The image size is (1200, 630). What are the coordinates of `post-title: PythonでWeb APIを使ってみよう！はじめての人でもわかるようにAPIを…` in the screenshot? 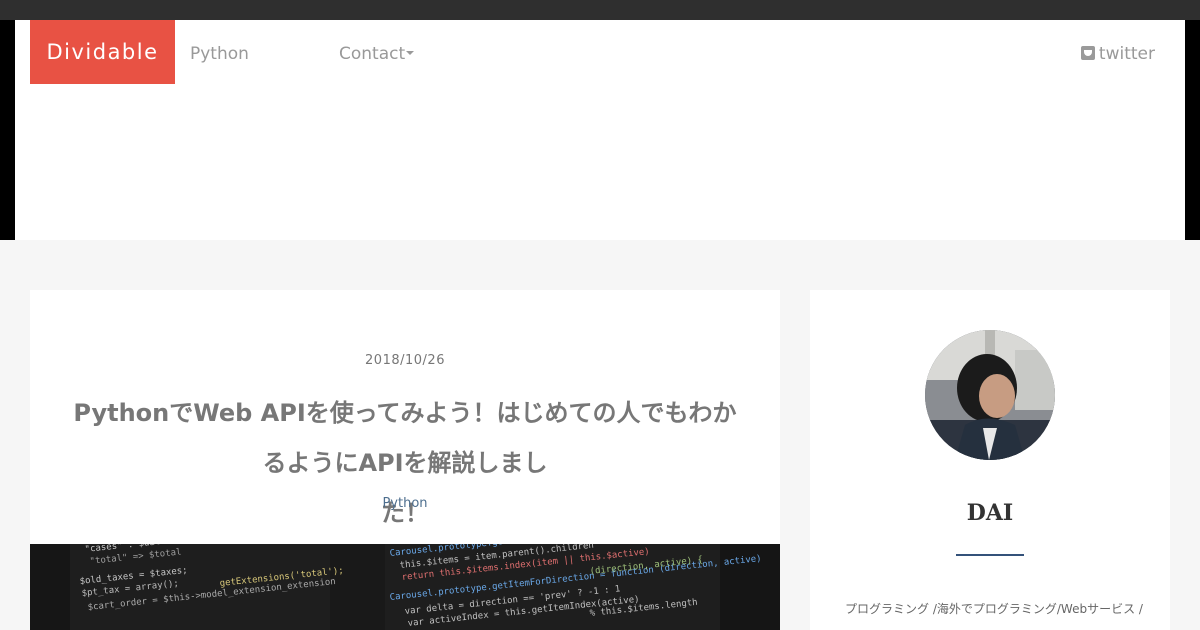 It's located at (405, 463).